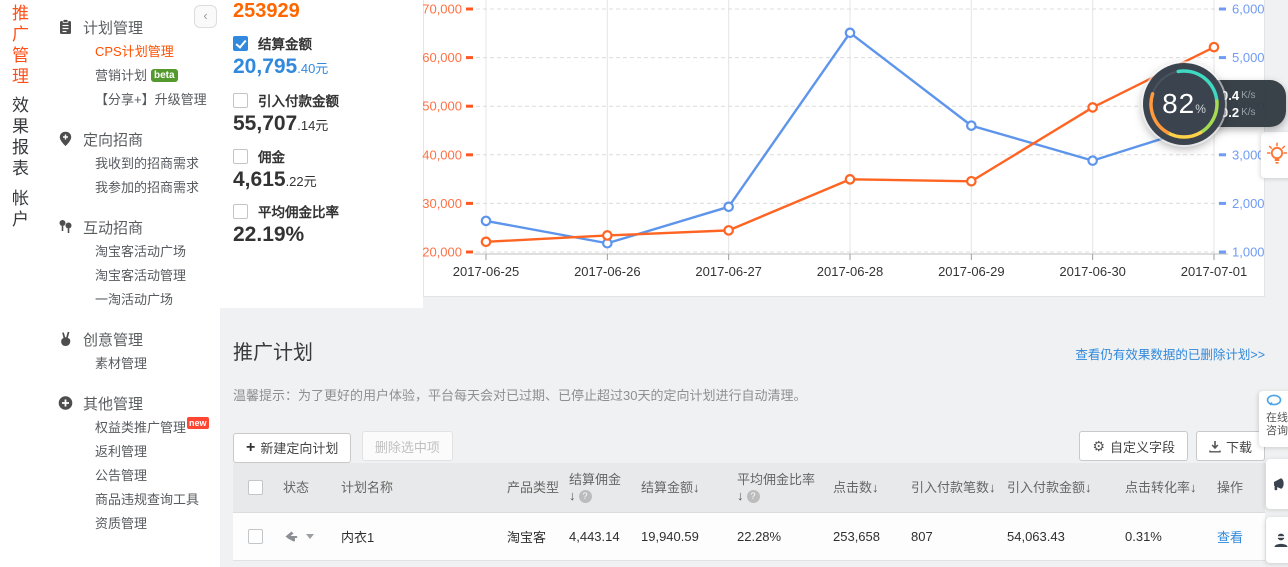  I want to click on sidebar-group-header-4: 创意管理, so click(138, 339).